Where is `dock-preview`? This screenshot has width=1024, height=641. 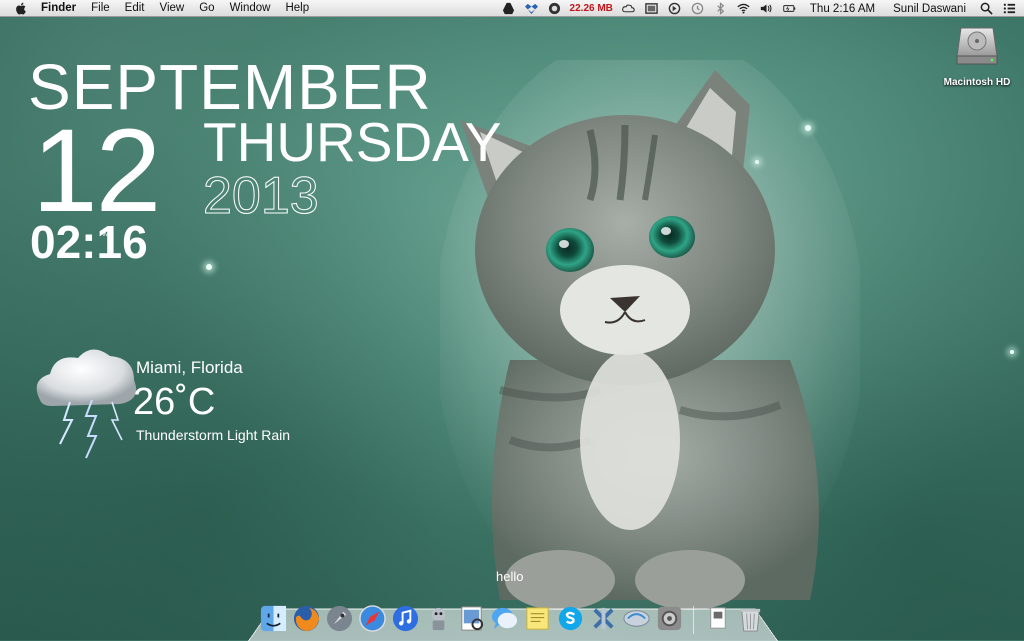
dock-preview is located at coordinates (471, 618).